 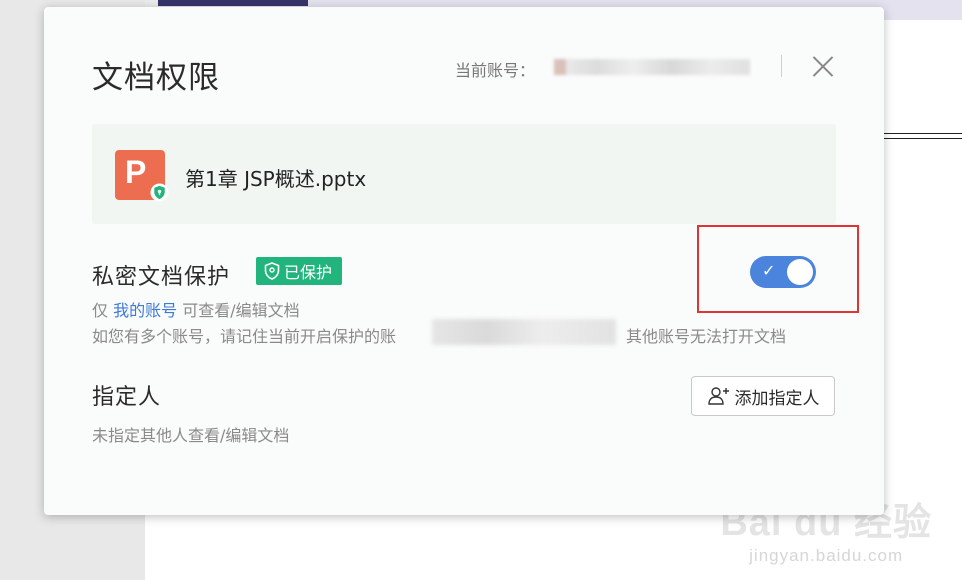 I want to click on private-protection-title: 私密文档保护, so click(x=161, y=277).